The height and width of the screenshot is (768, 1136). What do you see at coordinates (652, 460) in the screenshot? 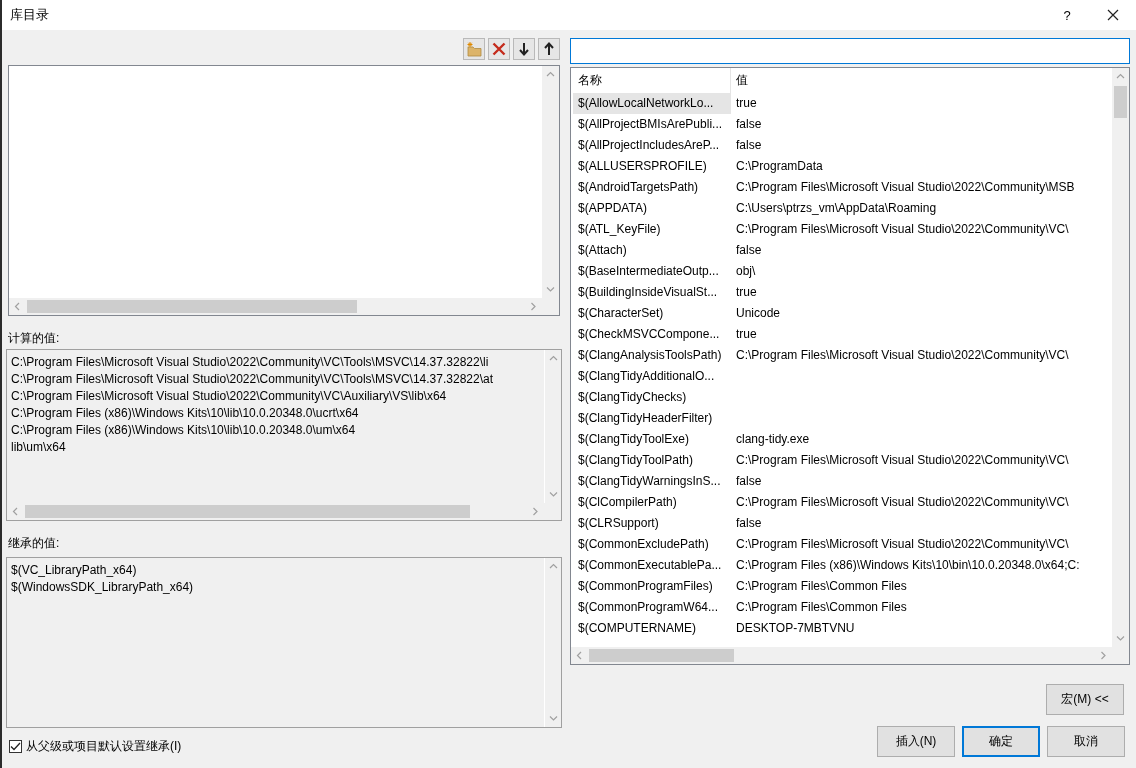
I see `table-cell: $(ClangTidyToolPath)` at bounding box center [652, 460].